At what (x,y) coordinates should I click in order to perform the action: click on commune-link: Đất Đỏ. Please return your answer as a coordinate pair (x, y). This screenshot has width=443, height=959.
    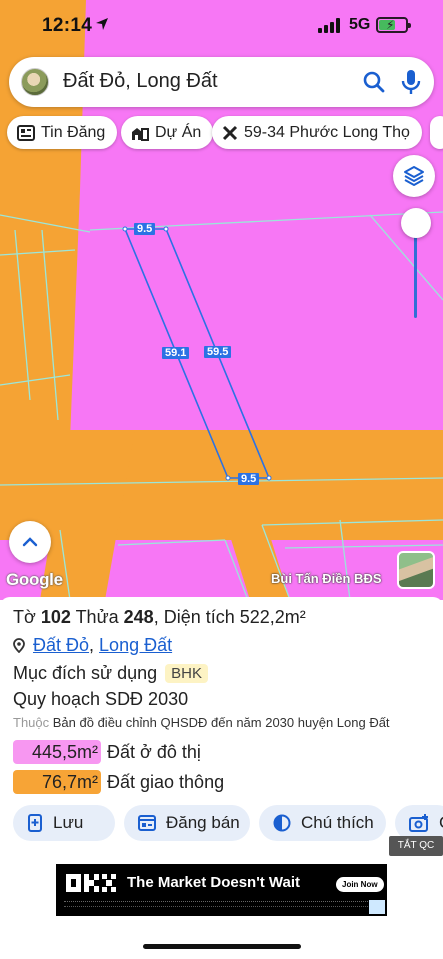
    Looking at the image, I should click on (61, 645).